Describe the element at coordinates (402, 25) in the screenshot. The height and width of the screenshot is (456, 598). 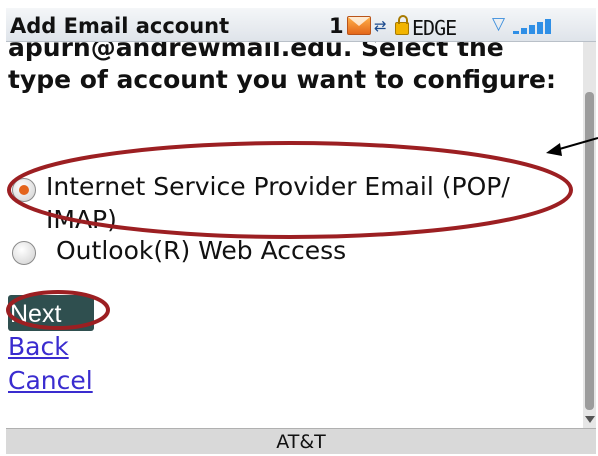
I see `lock-icon` at that location.